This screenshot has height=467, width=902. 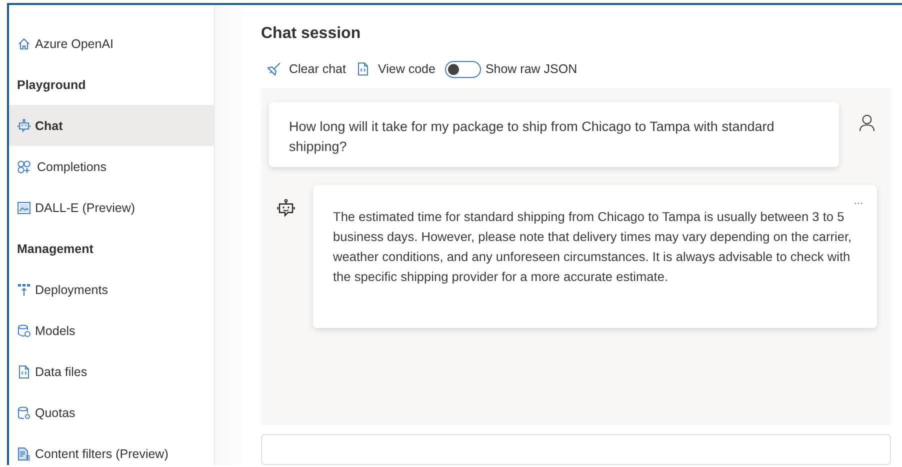 I want to click on chat-input-field, so click(x=576, y=450).